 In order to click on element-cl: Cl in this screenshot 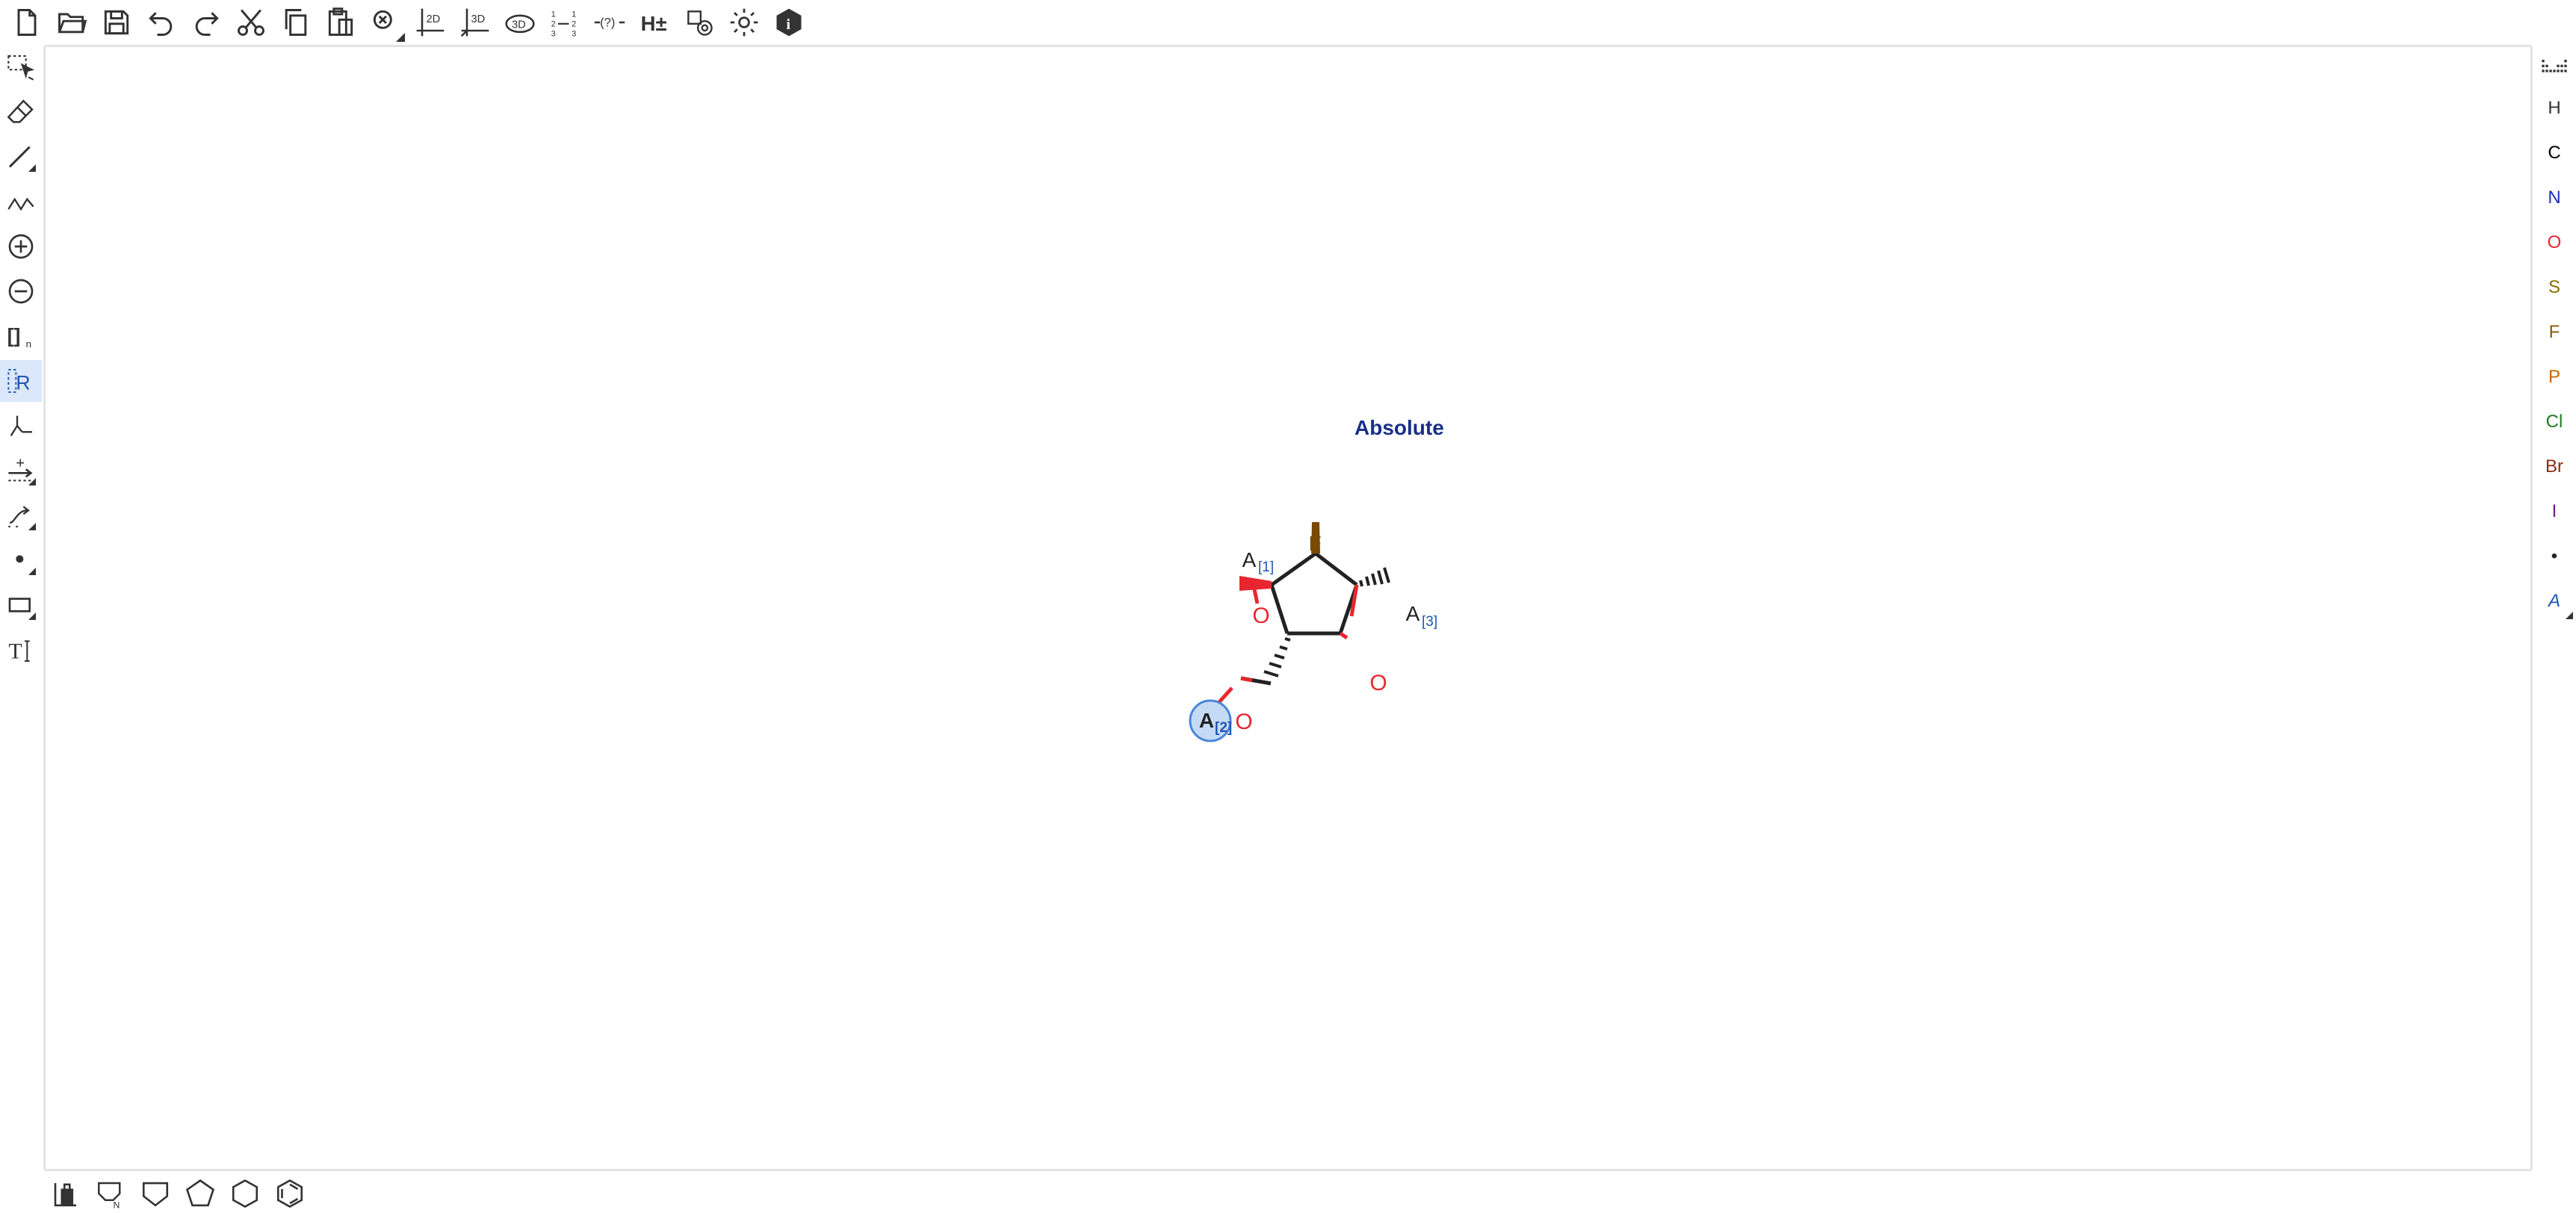, I will do `click(2554, 422)`.